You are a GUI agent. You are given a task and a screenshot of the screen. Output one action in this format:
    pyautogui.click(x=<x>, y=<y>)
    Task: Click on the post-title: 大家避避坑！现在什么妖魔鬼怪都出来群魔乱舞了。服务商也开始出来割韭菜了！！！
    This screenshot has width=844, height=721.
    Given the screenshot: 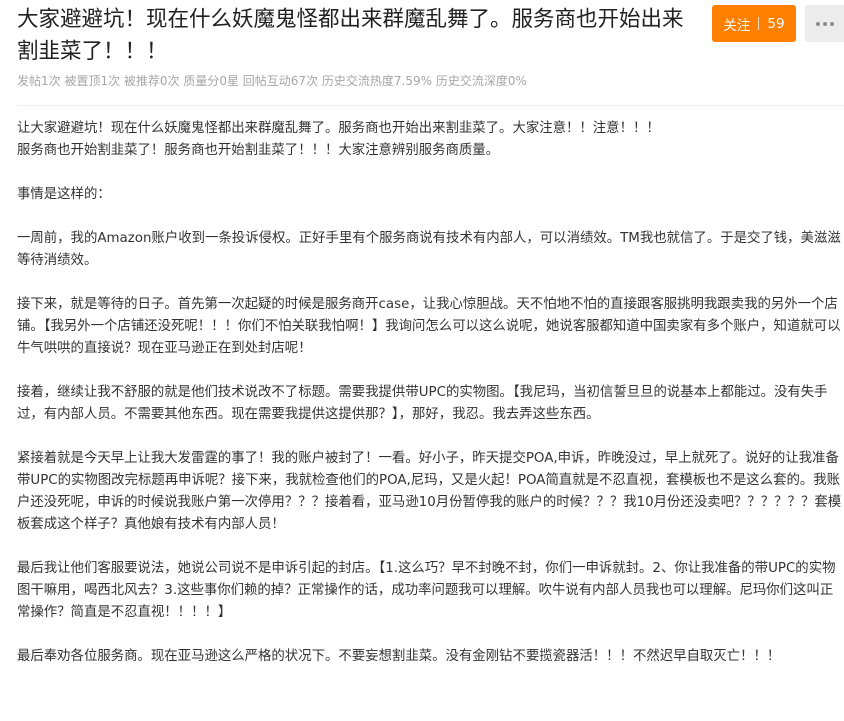 What is the action you would take?
    pyautogui.click(x=350, y=35)
    